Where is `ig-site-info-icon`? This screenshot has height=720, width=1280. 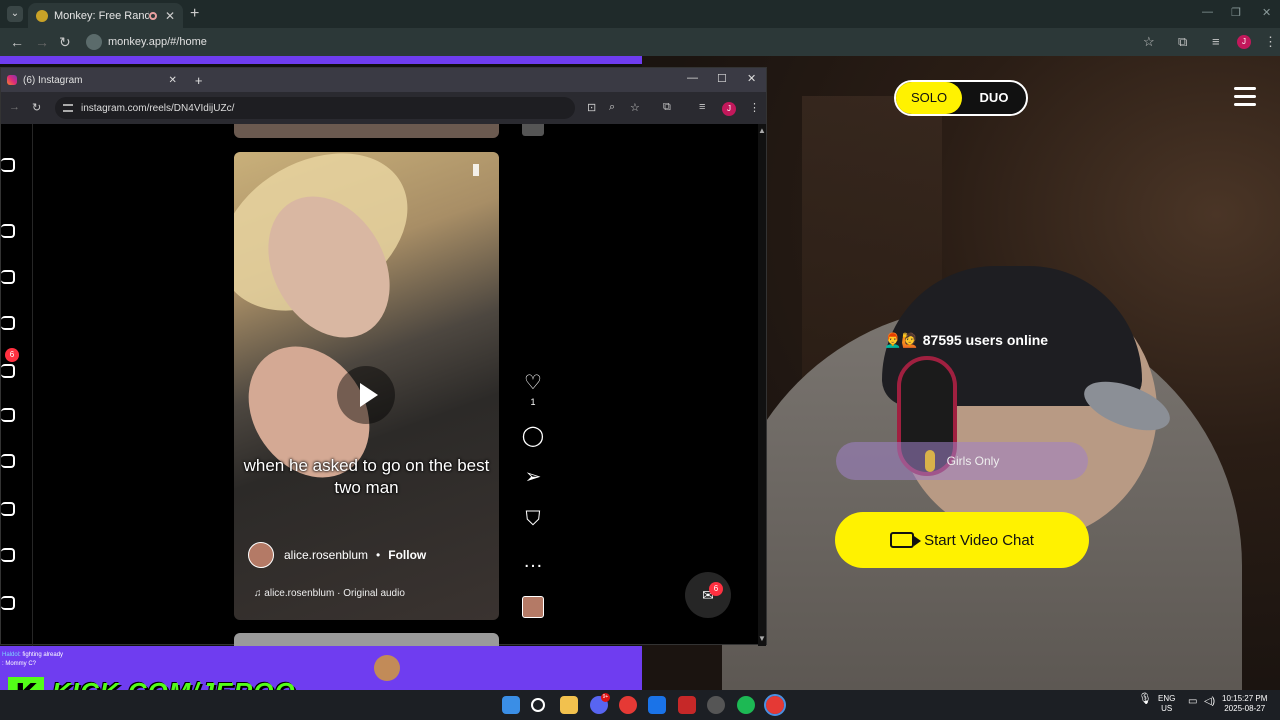 ig-site-info-icon is located at coordinates (68, 108).